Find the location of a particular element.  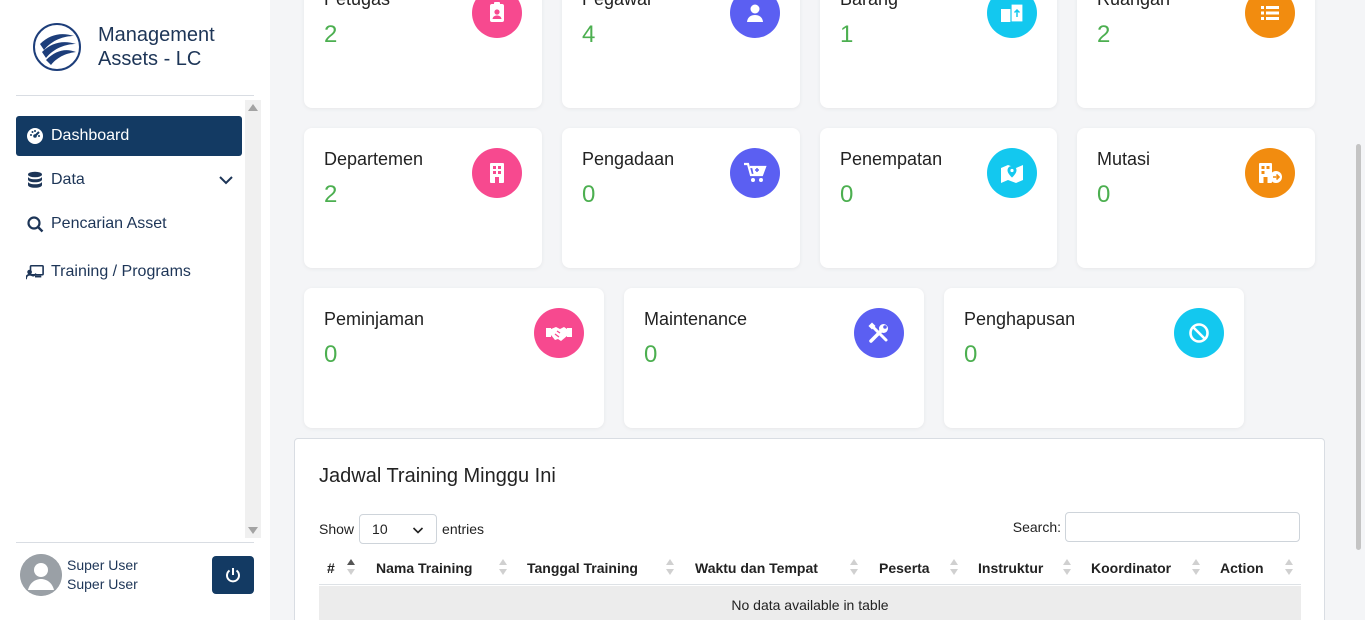

card-value: 1 is located at coordinates (847, 34).